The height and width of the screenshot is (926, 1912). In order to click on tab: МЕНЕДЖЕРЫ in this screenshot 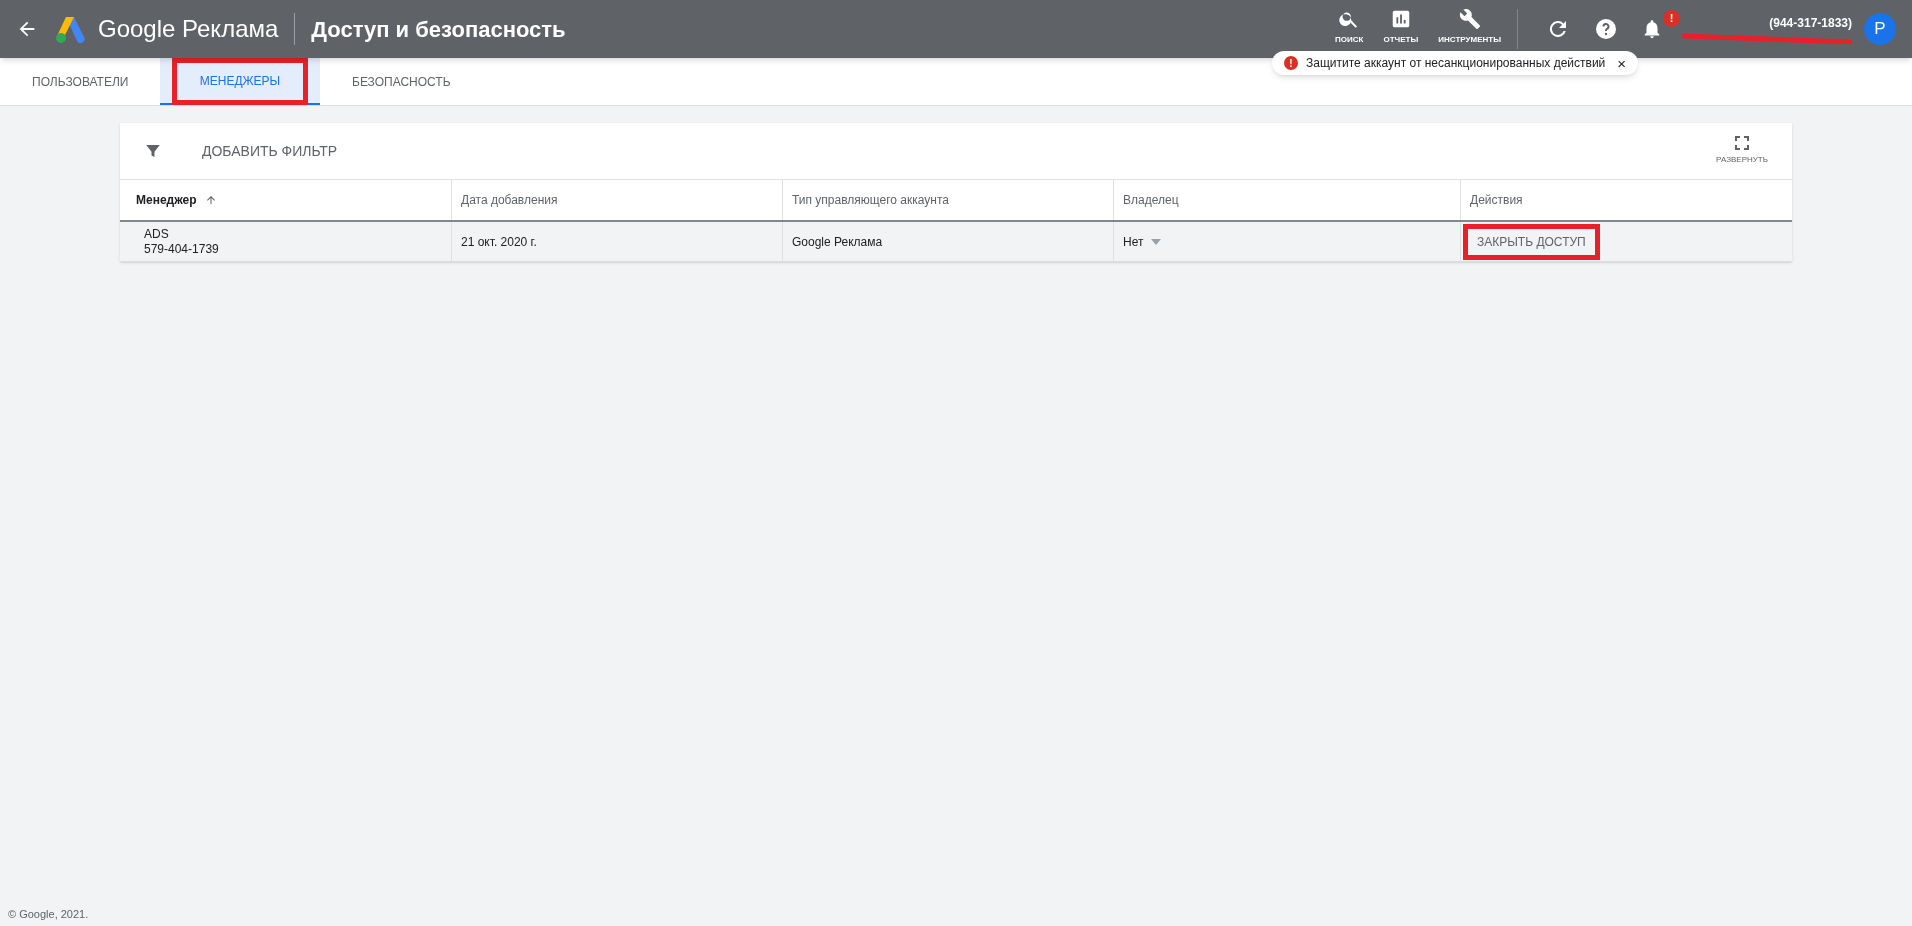, I will do `click(240, 81)`.